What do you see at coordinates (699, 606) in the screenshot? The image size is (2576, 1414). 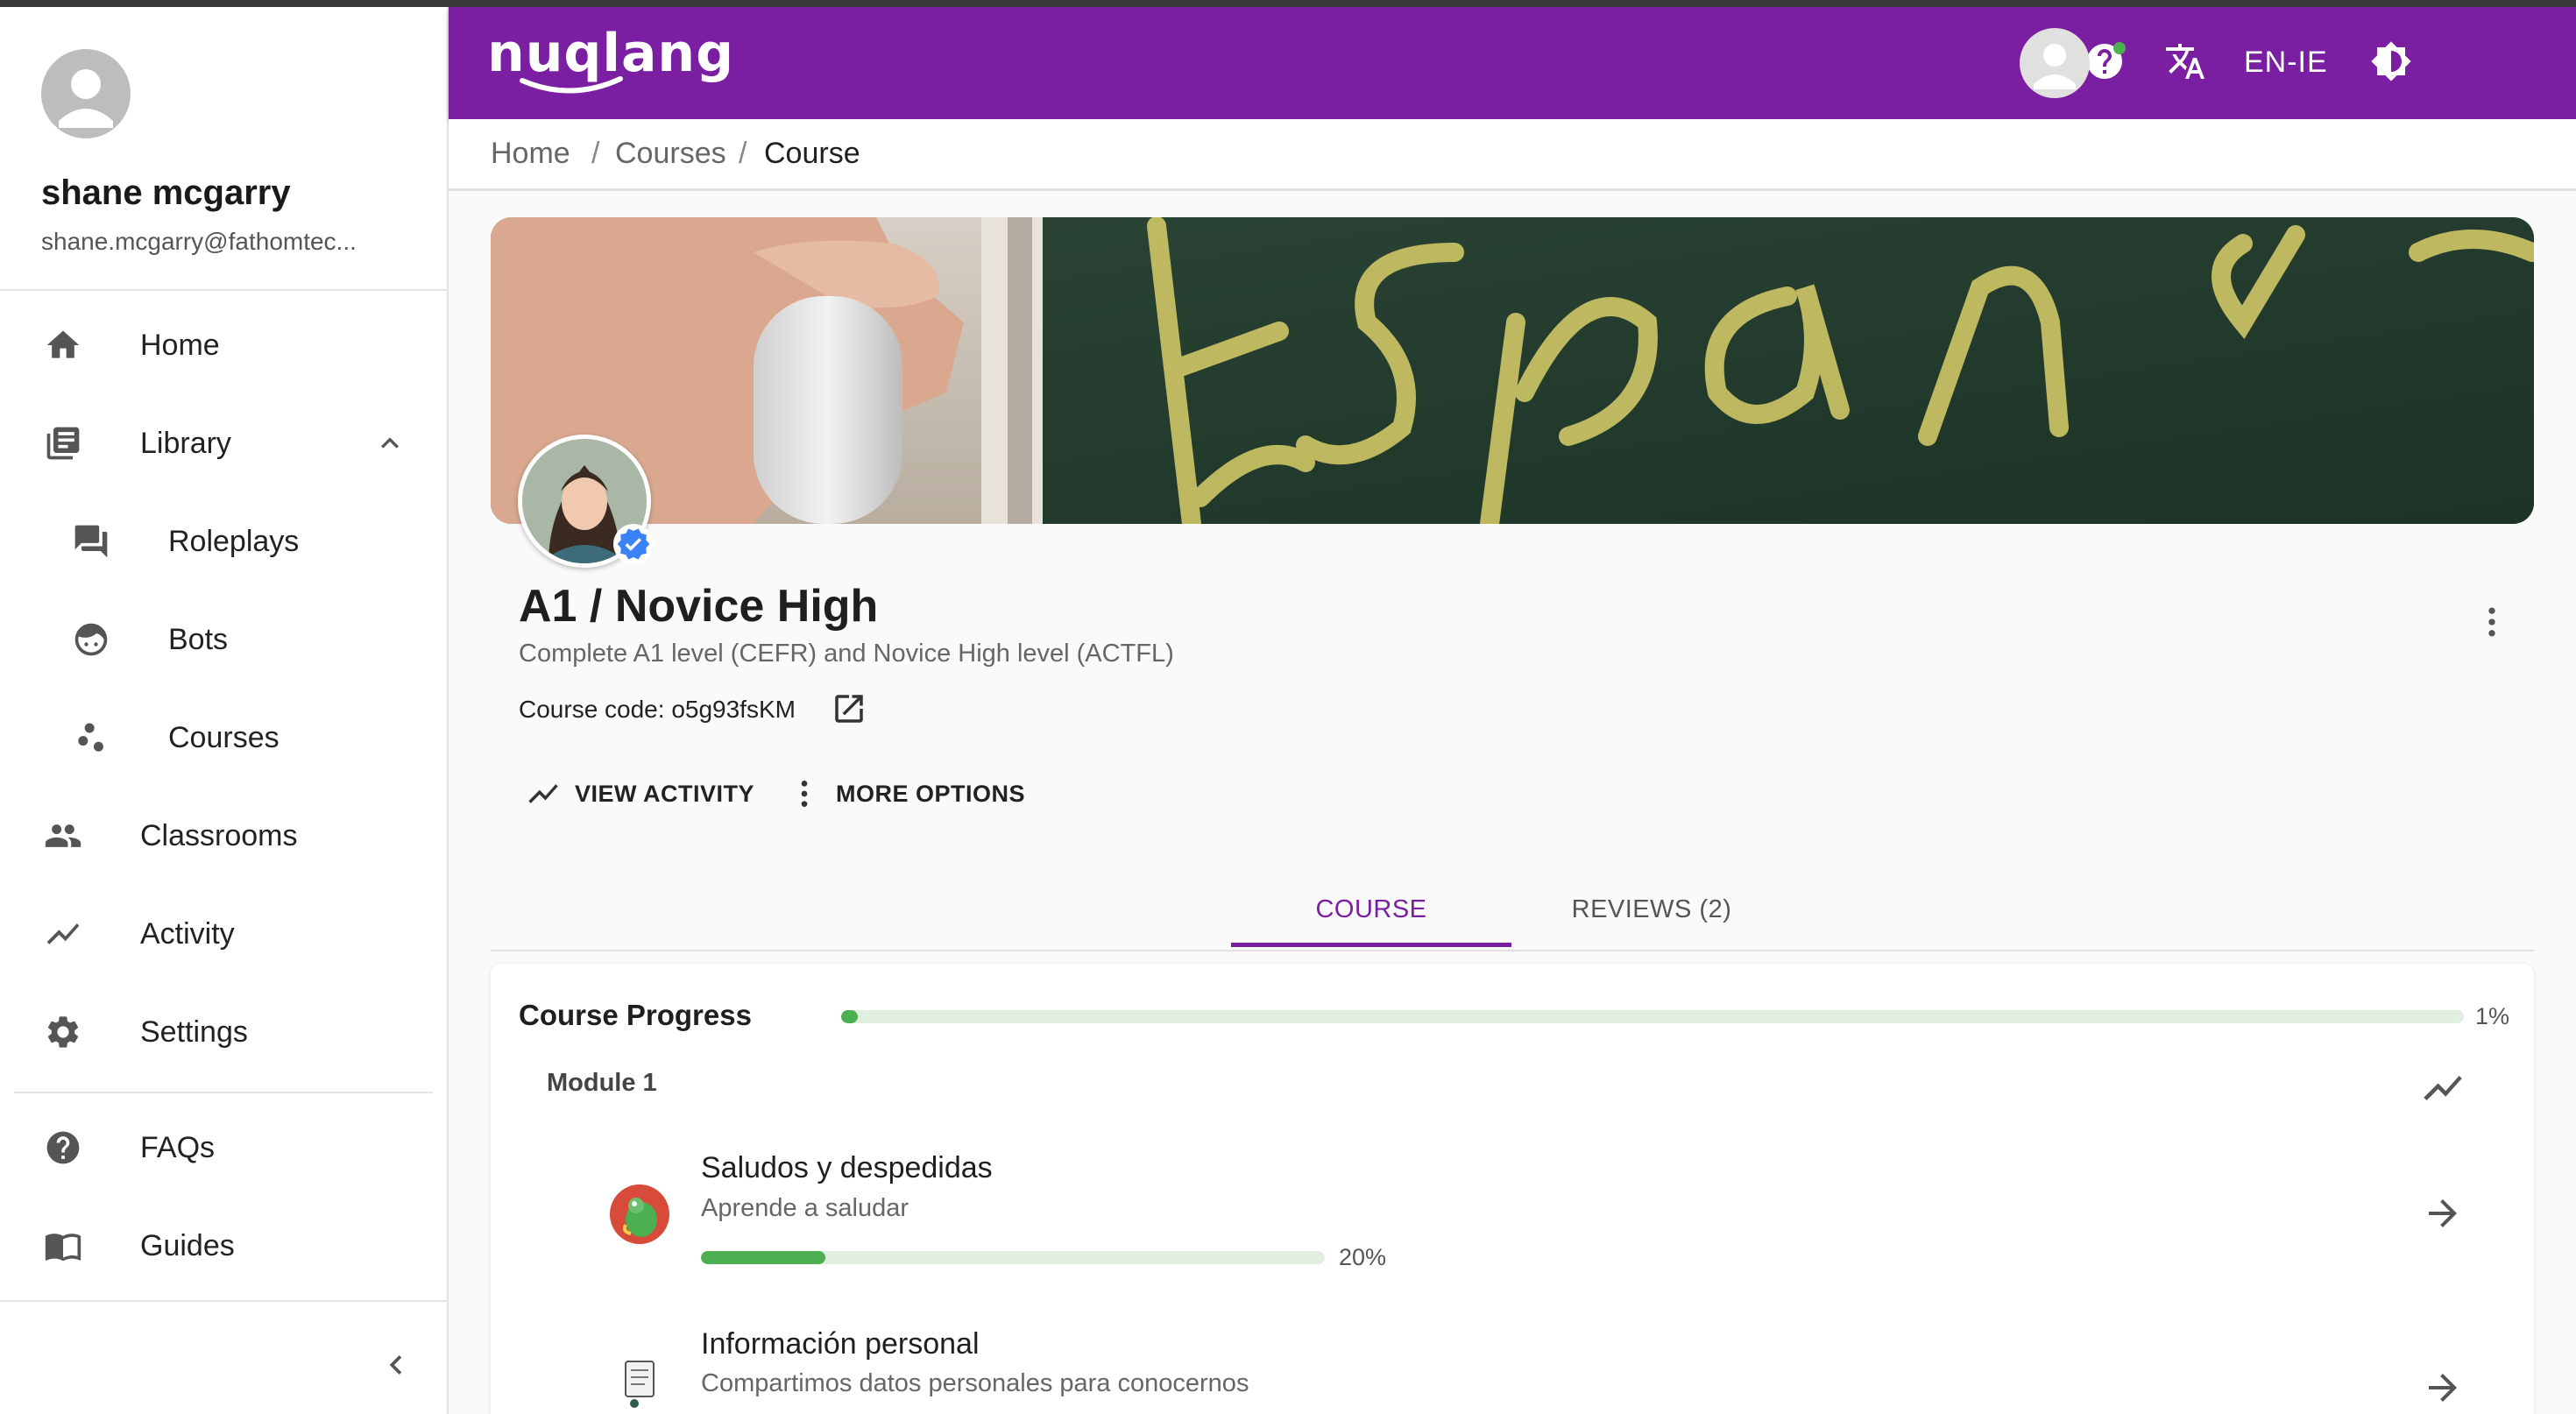 I see `course-title: A1 / Novice High` at bounding box center [699, 606].